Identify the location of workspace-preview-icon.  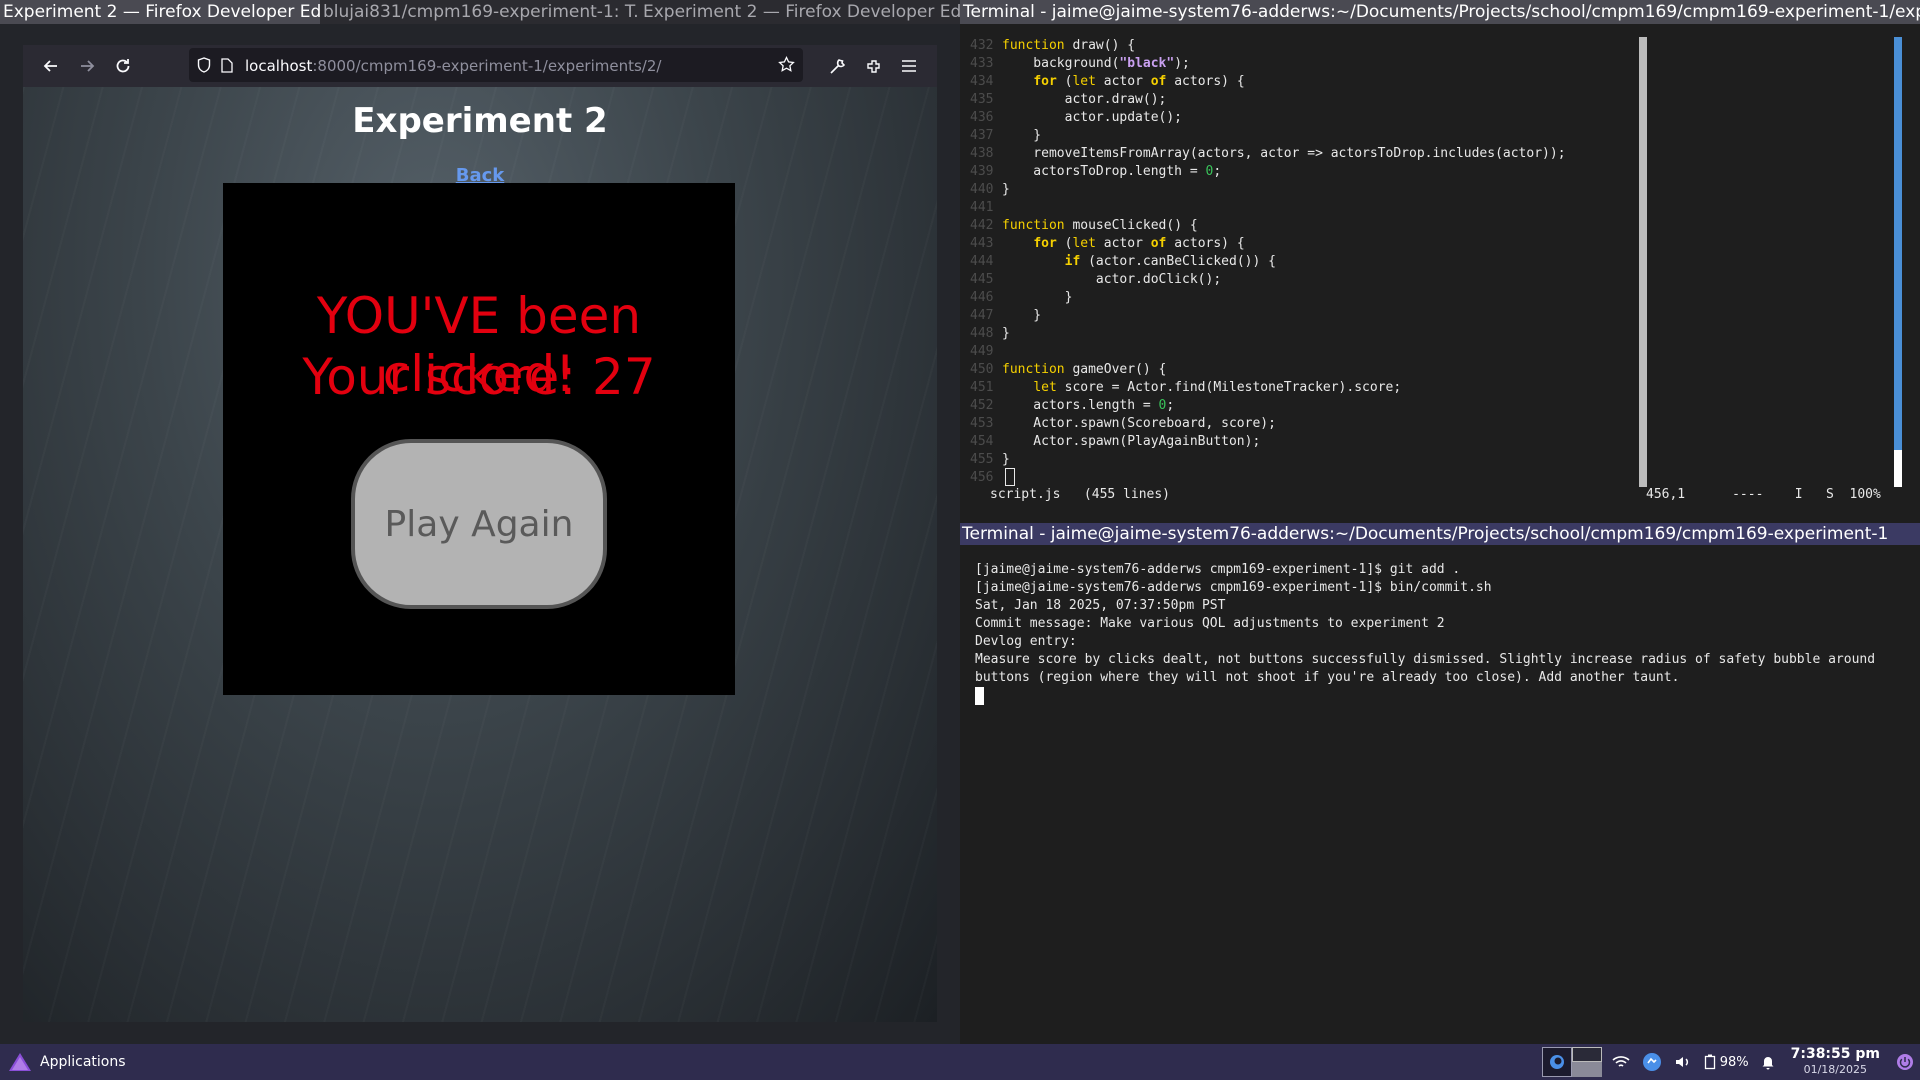
(1586, 1062).